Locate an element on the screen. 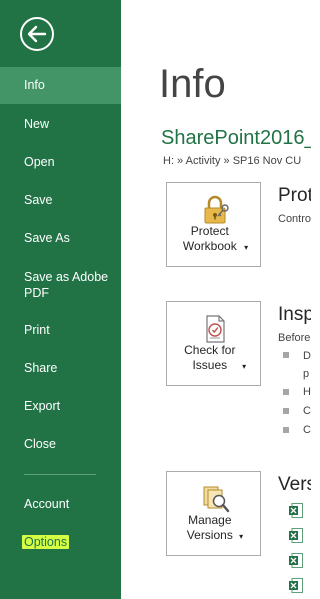  inspect-section-title: Insp is located at coordinates (294, 314).